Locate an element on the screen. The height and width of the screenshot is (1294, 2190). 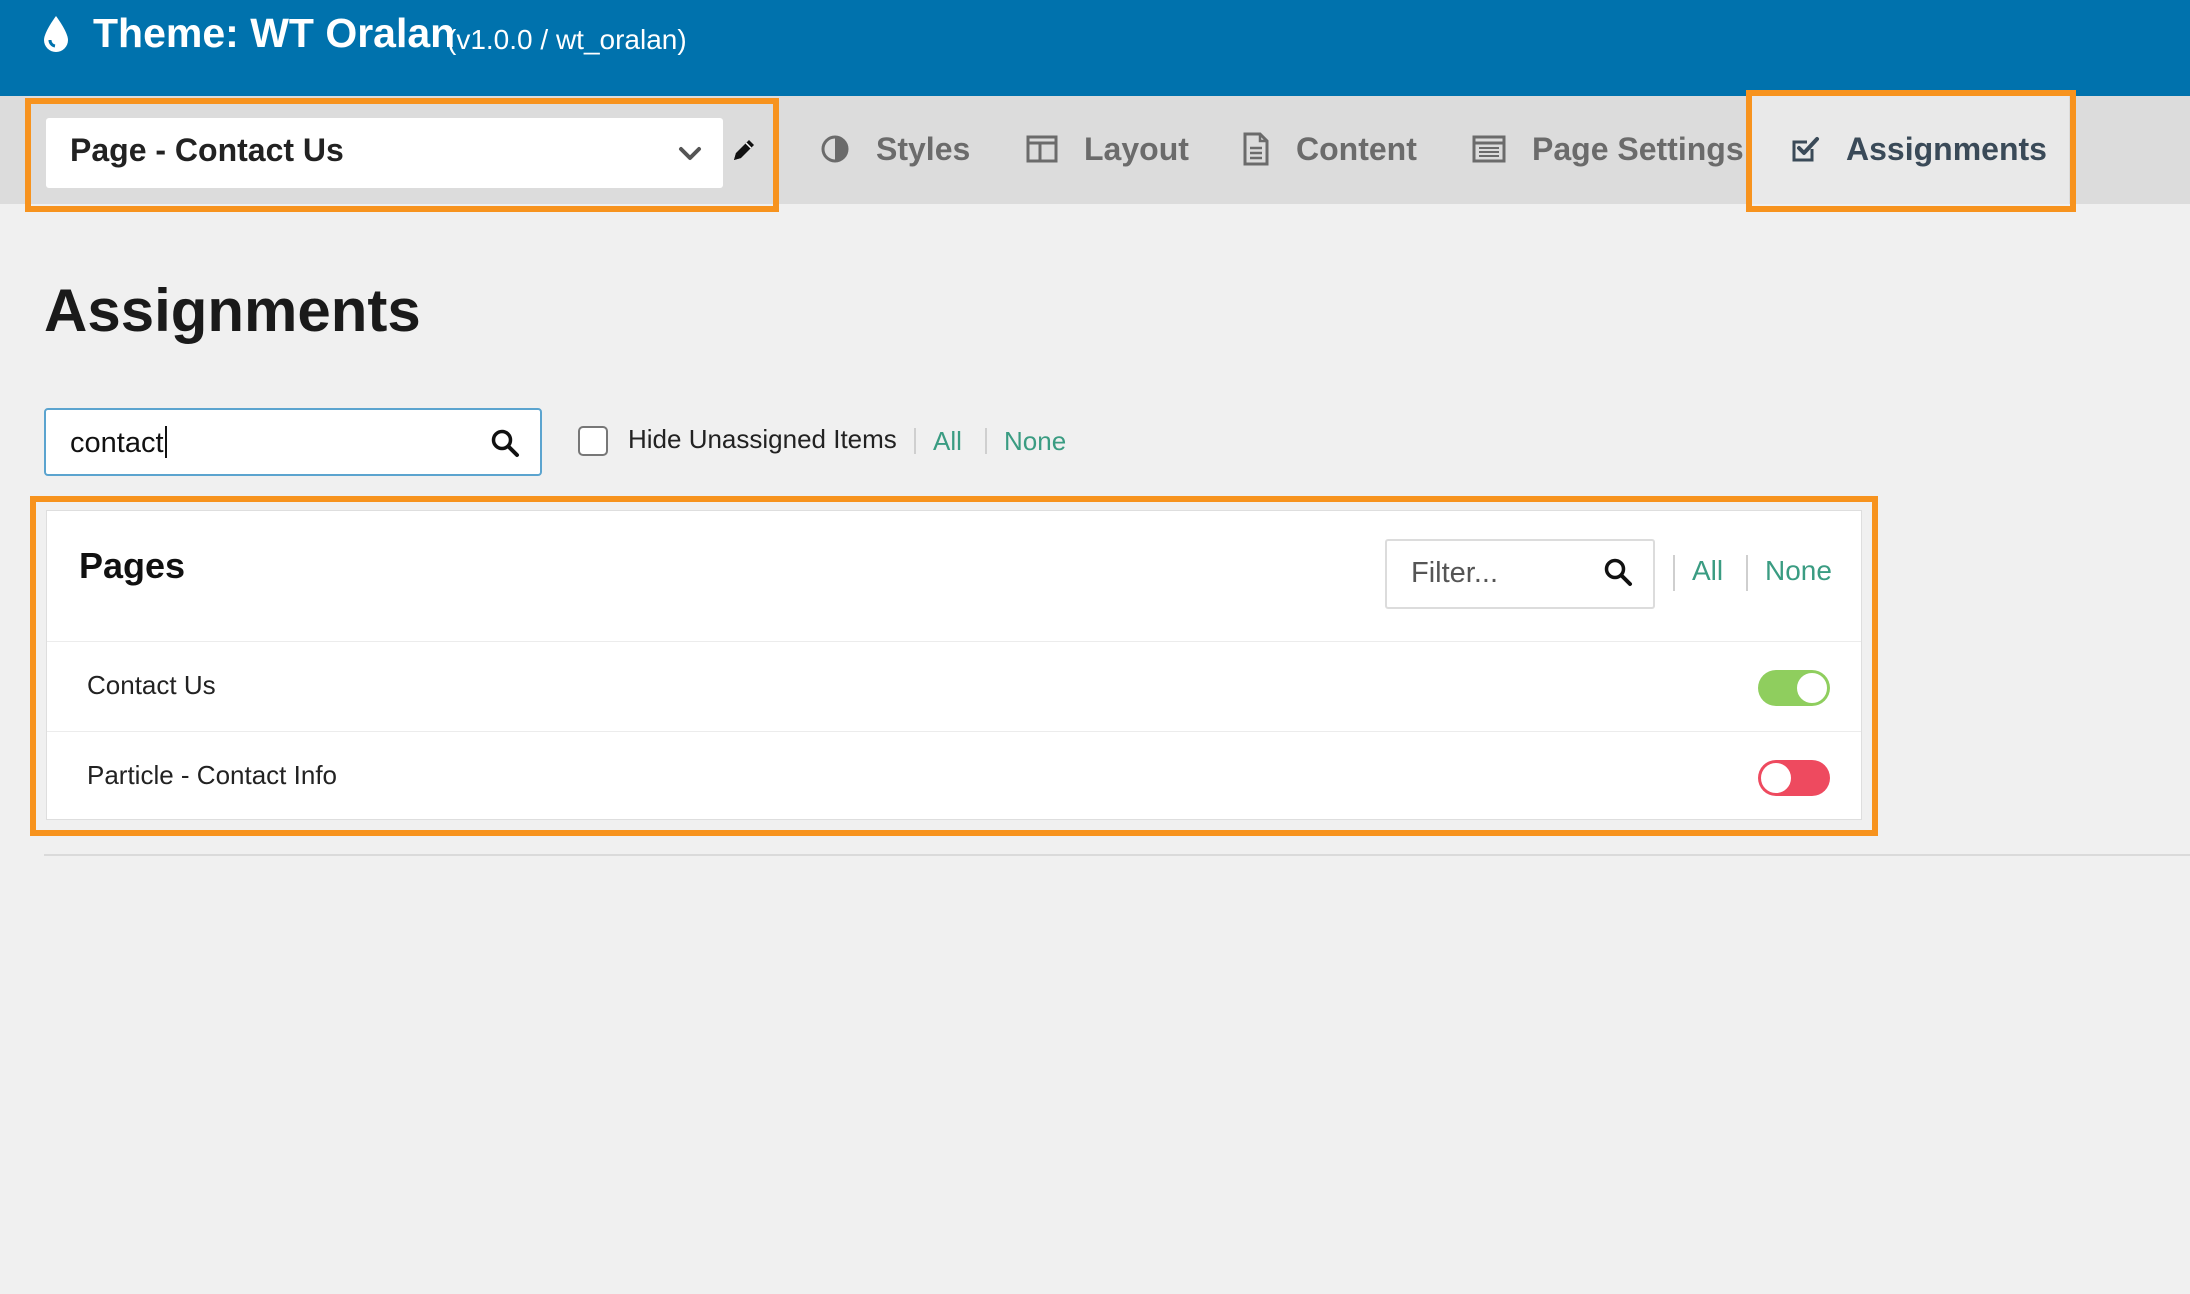
hide-unassigned-label: Hide Unassigned Items is located at coordinates (762, 439).